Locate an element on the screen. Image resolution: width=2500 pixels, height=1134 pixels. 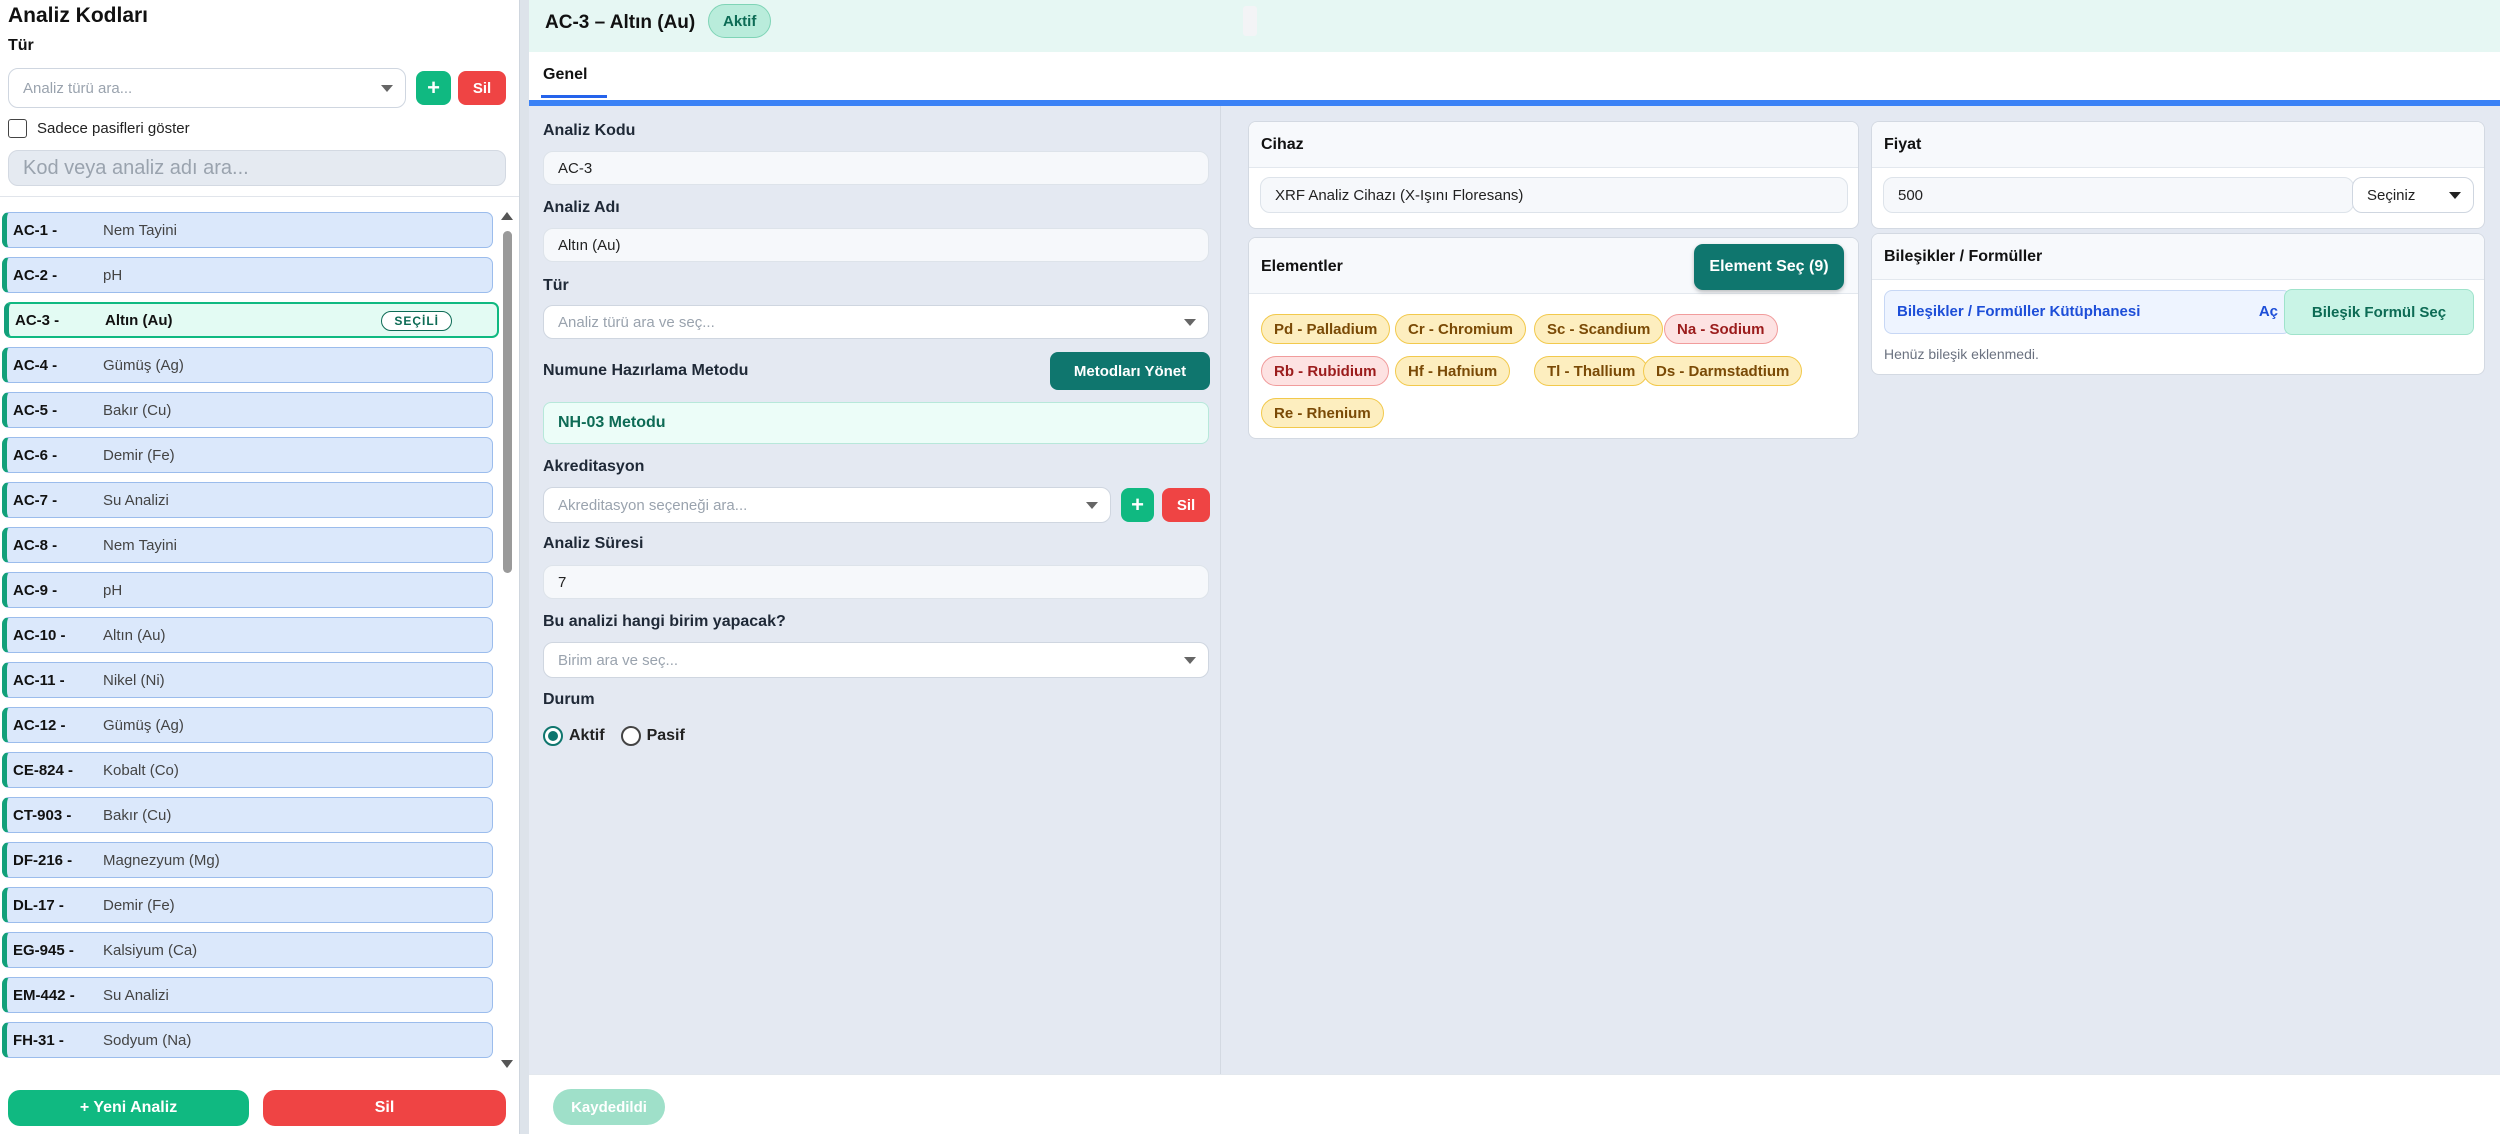
scroll-up-arrow is located at coordinates (507, 216).